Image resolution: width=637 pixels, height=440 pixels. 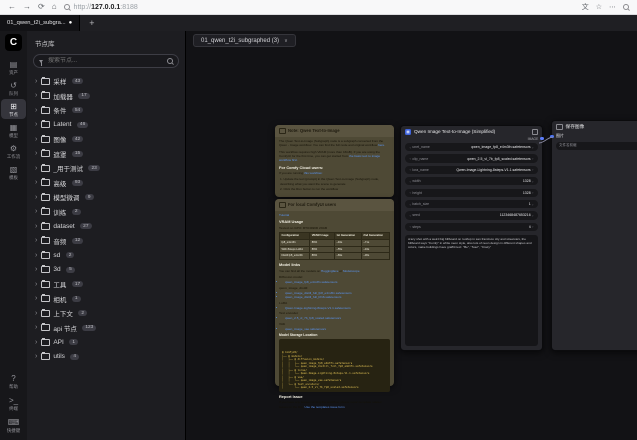 What do you see at coordinates (106, 342) in the screenshot?
I see `tree-category-row: › API 1` at bounding box center [106, 342].